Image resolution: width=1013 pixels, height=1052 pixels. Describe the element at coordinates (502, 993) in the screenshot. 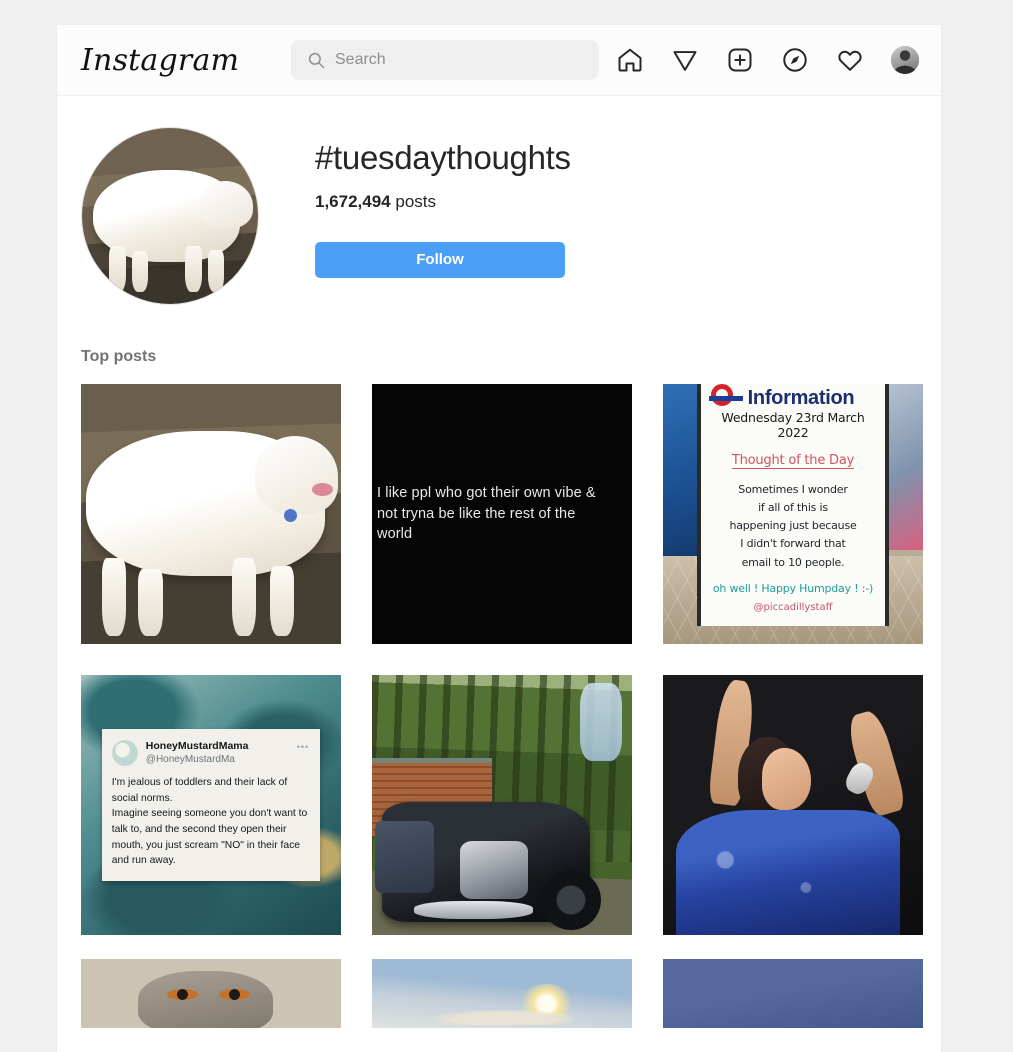

I see `post-tile-sun` at that location.